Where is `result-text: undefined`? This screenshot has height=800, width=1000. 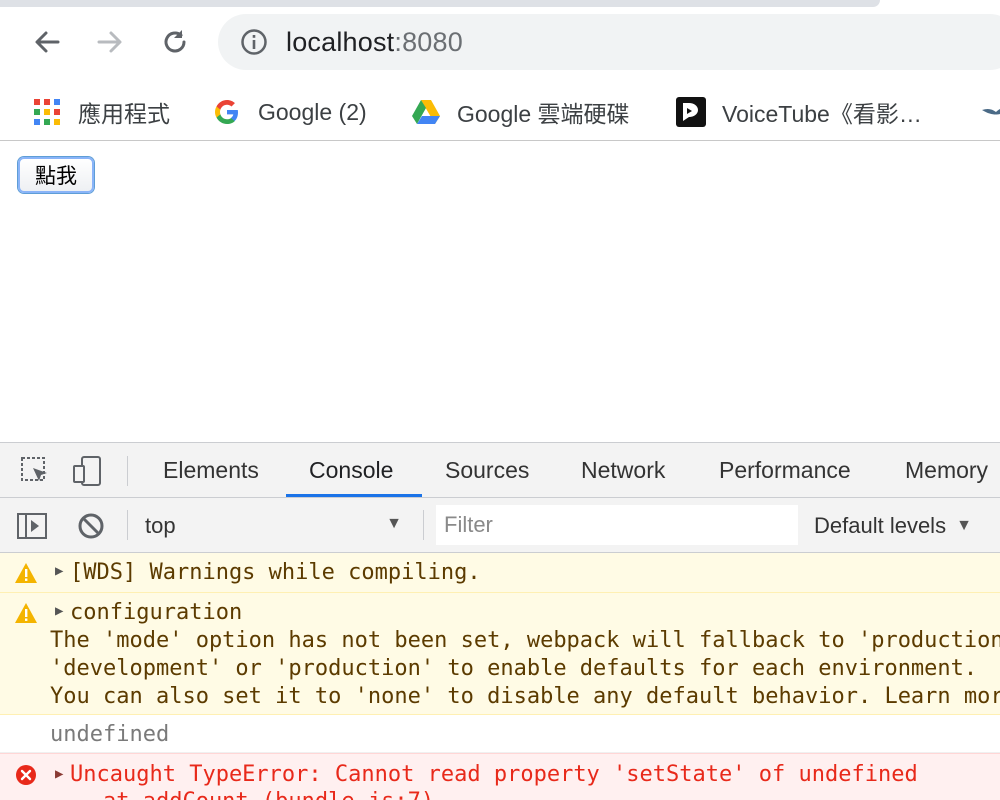
result-text: undefined is located at coordinates (110, 734).